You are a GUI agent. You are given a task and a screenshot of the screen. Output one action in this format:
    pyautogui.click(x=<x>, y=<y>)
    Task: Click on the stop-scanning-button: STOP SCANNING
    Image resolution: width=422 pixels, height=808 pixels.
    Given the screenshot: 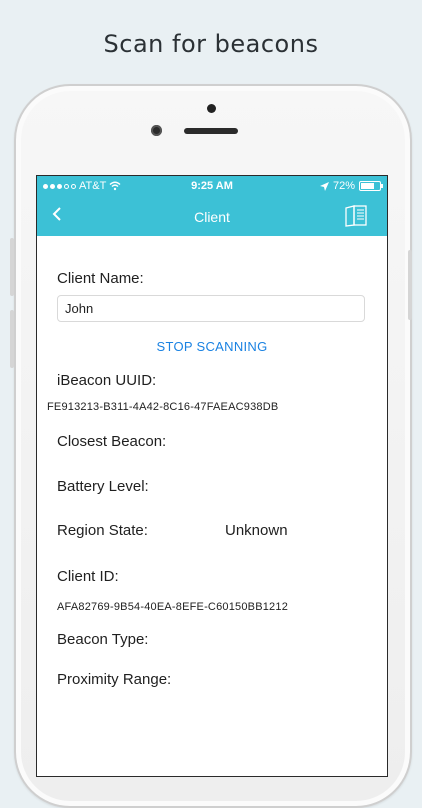 What is the action you would take?
    pyautogui.click(x=212, y=346)
    